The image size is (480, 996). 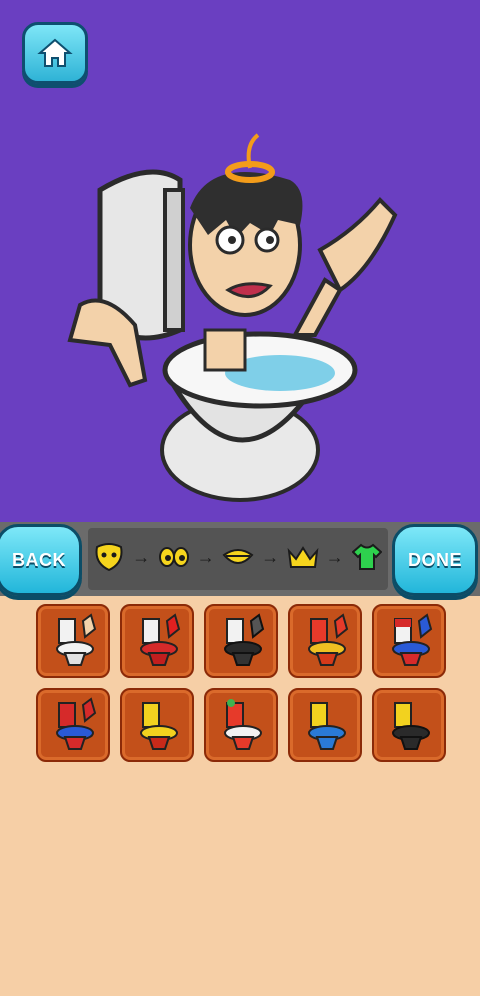 I want to click on customization-steps: → → → →, so click(x=238, y=557).